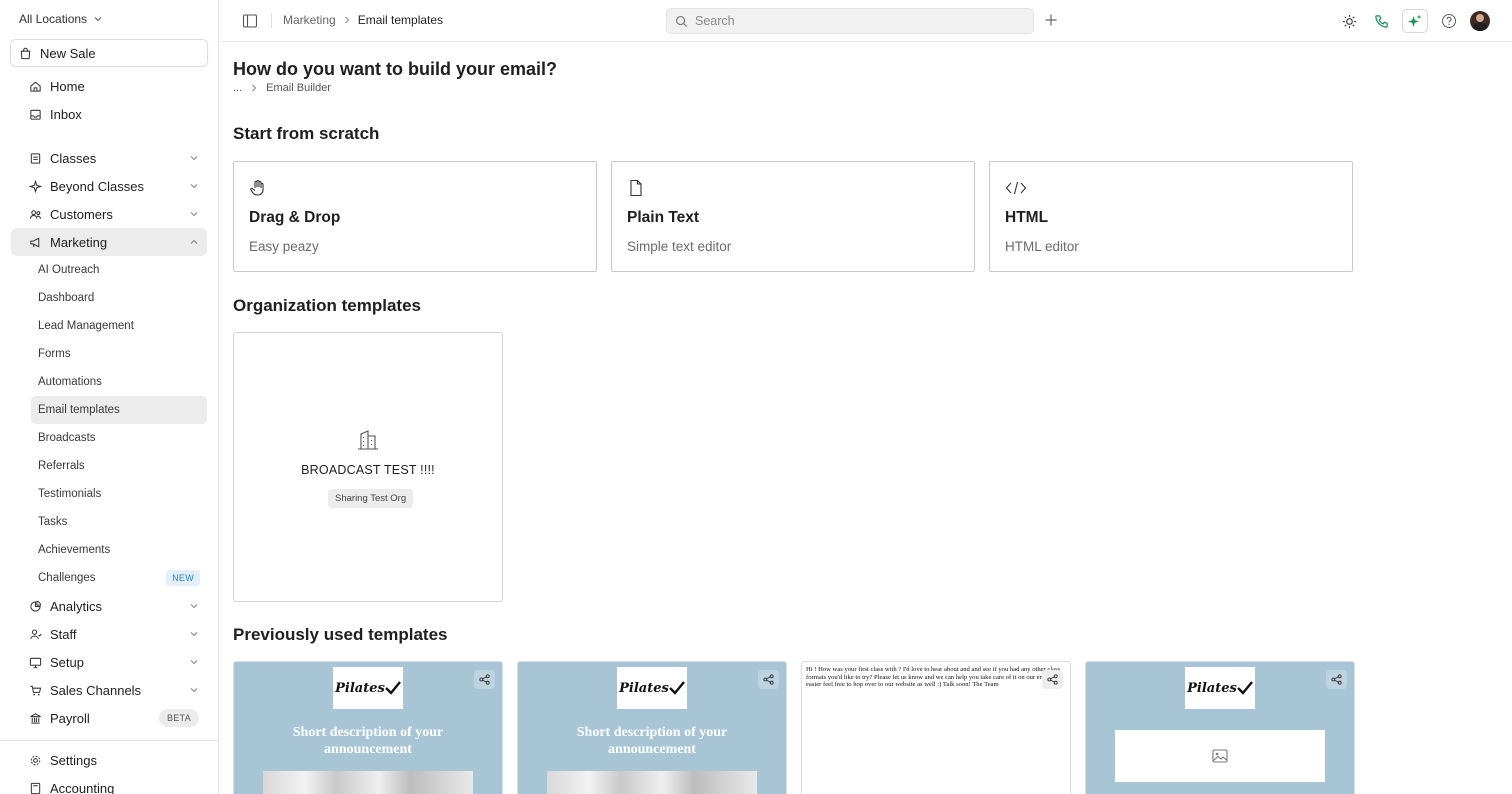 The height and width of the screenshot is (794, 1512). I want to click on phone-icon, so click(1381, 21).